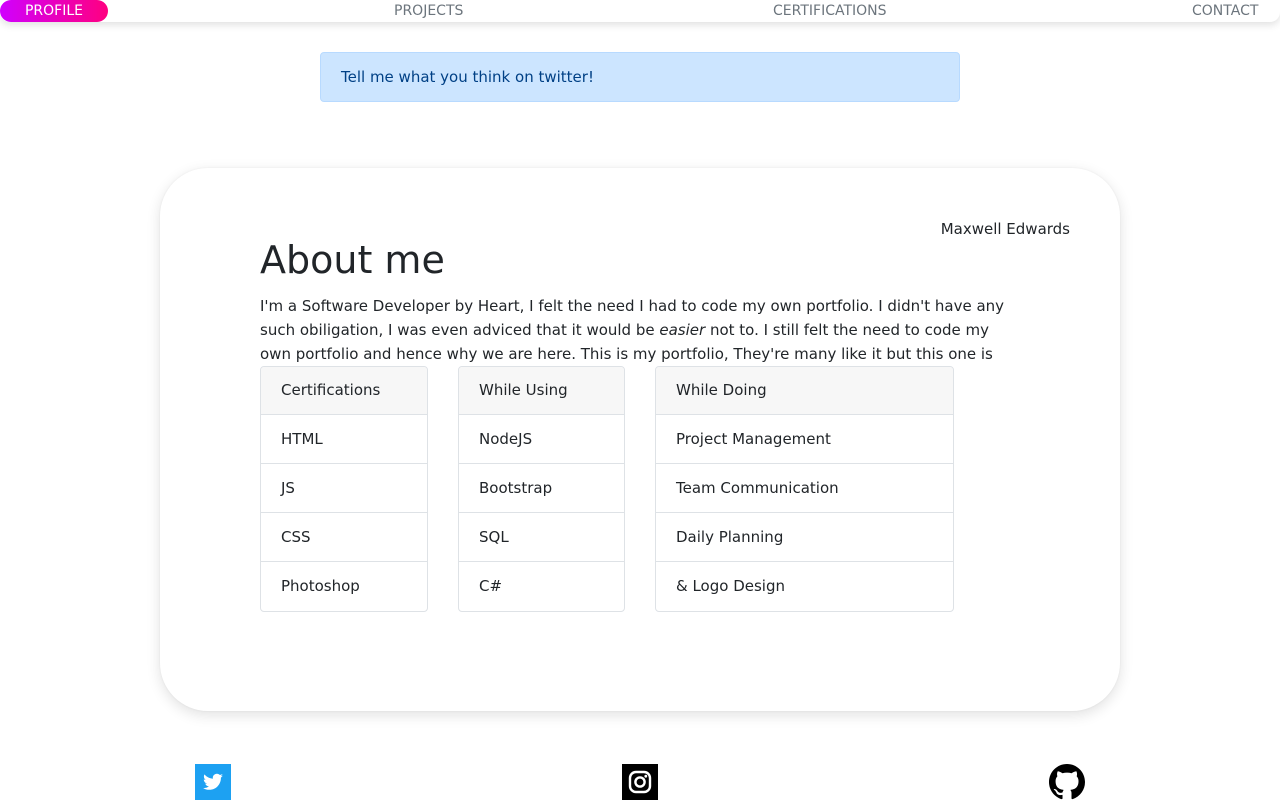 The width and height of the screenshot is (1280, 804). Describe the element at coordinates (54, 11) in the screenshot. I see `nav-item-profile: PROFILE` at that location.